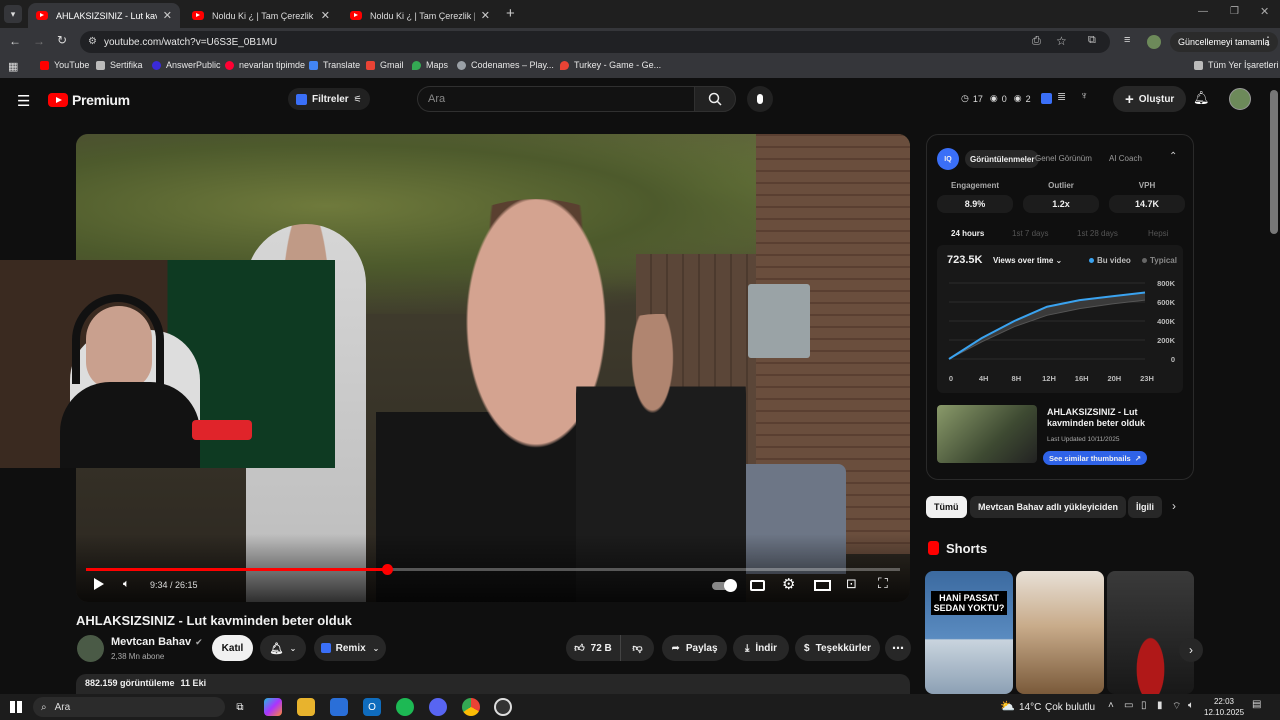 This screenshot has height=720, width=1280. Describe the element at coordinates (1240, 99) in the screenshot. I see `account-avatar` at that location.